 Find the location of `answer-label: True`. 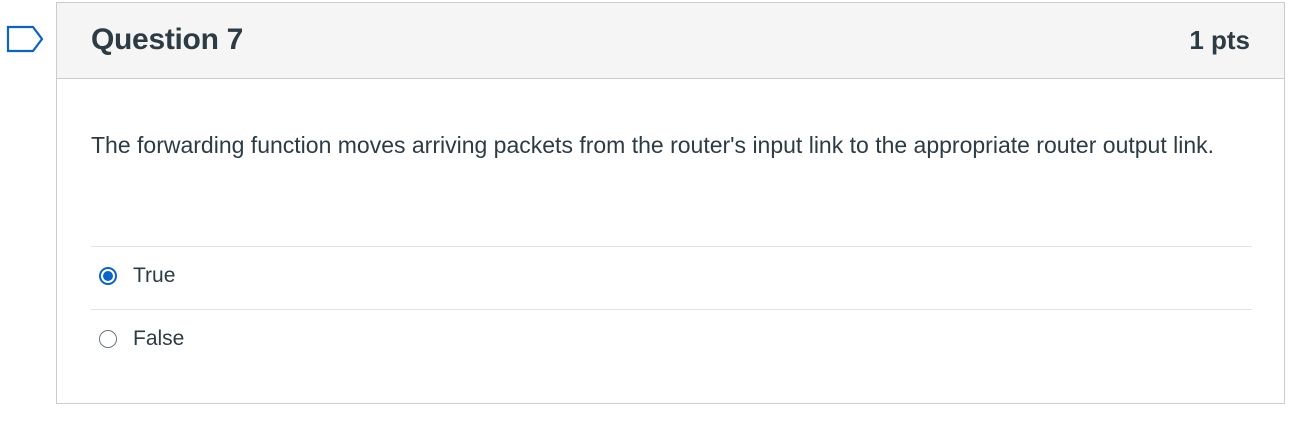

answer-label: True is located at coordinates (154, 275).